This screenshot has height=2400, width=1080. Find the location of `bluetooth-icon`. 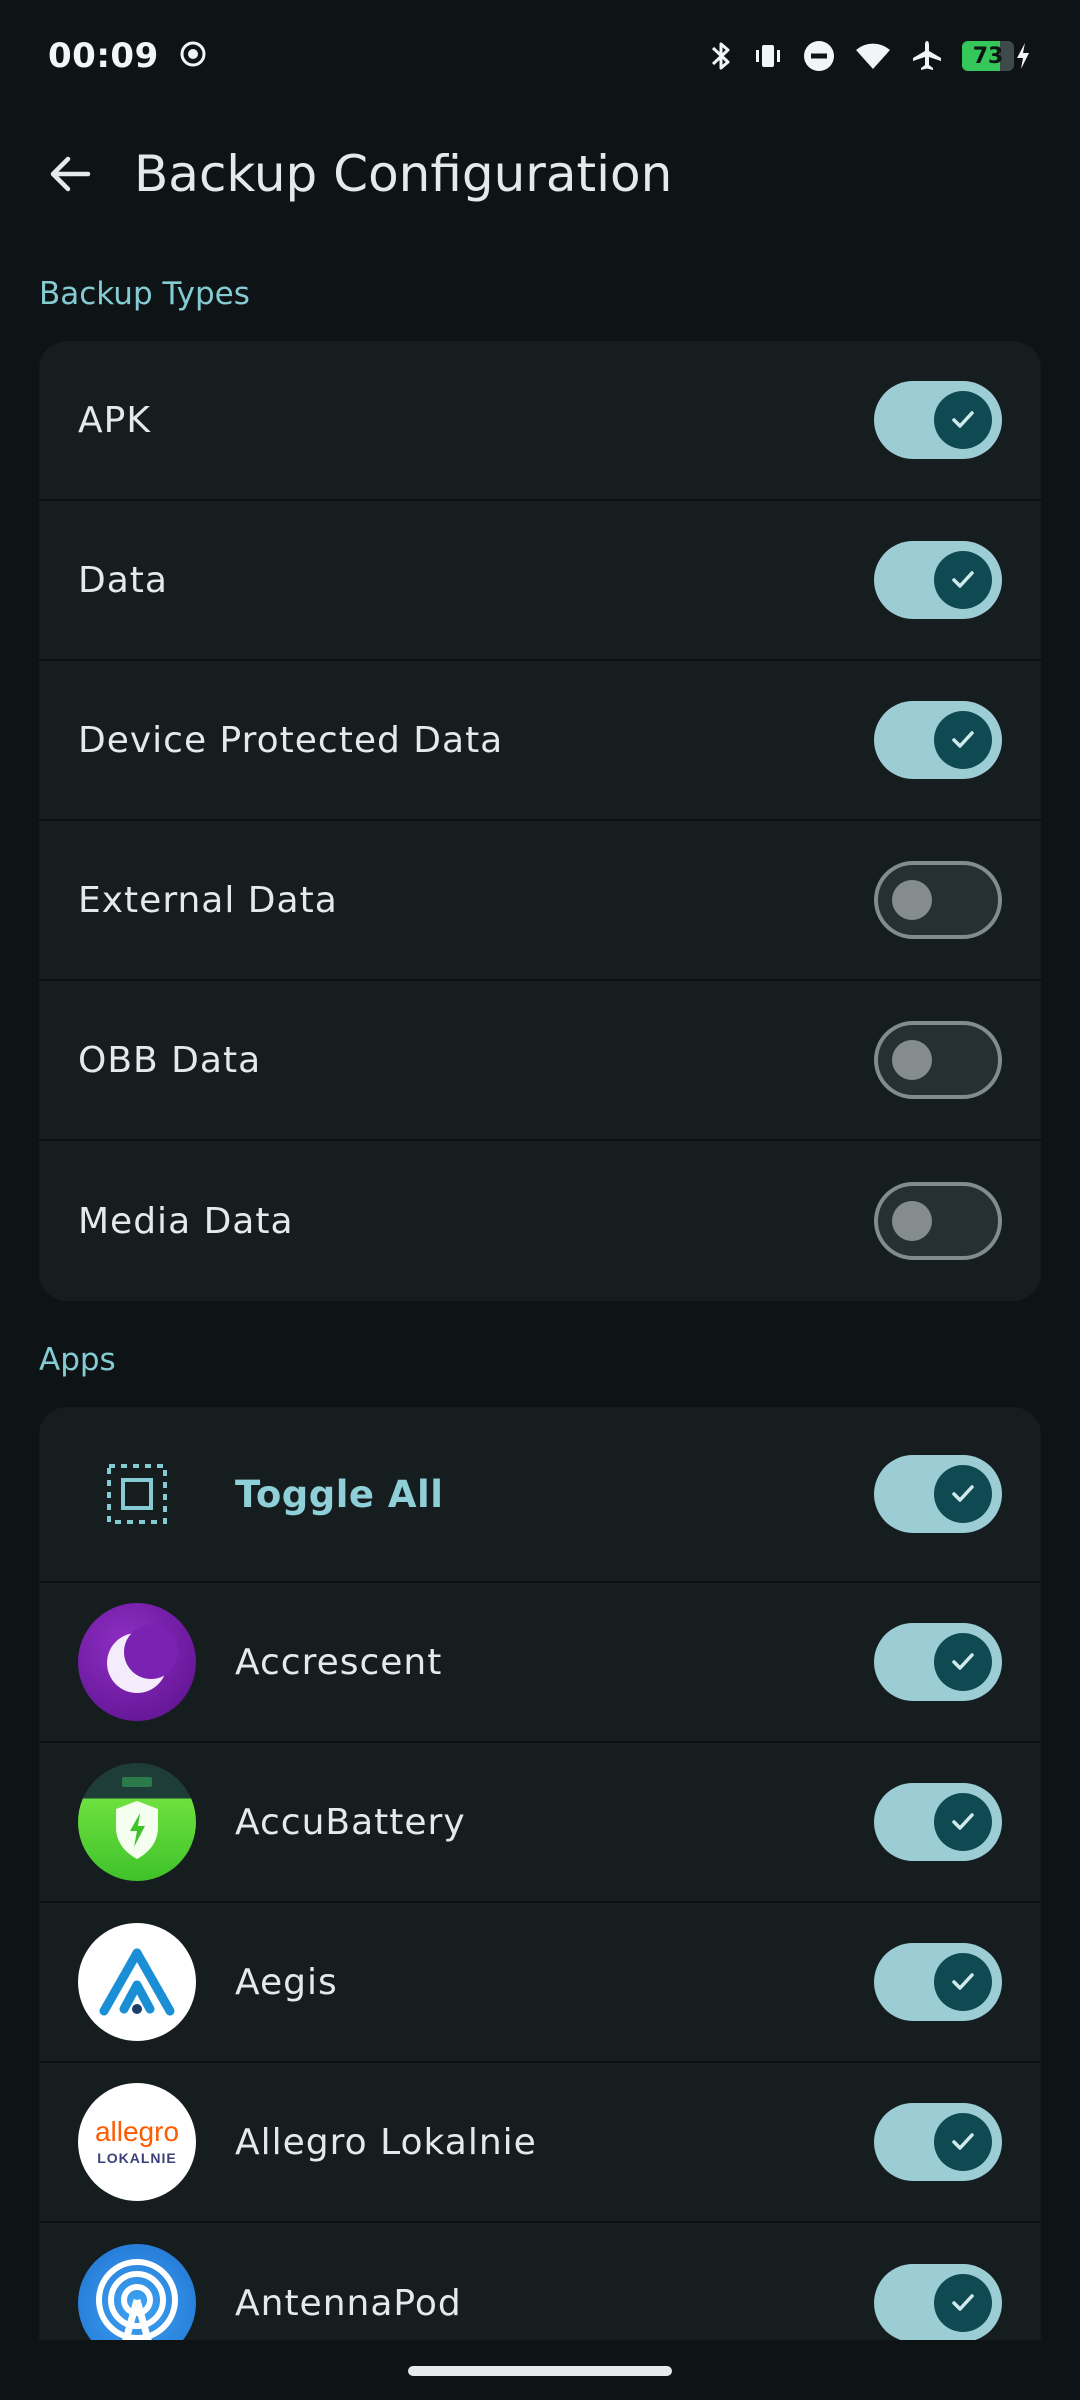

bluetooth-icon is located at coordinates (721, 56).